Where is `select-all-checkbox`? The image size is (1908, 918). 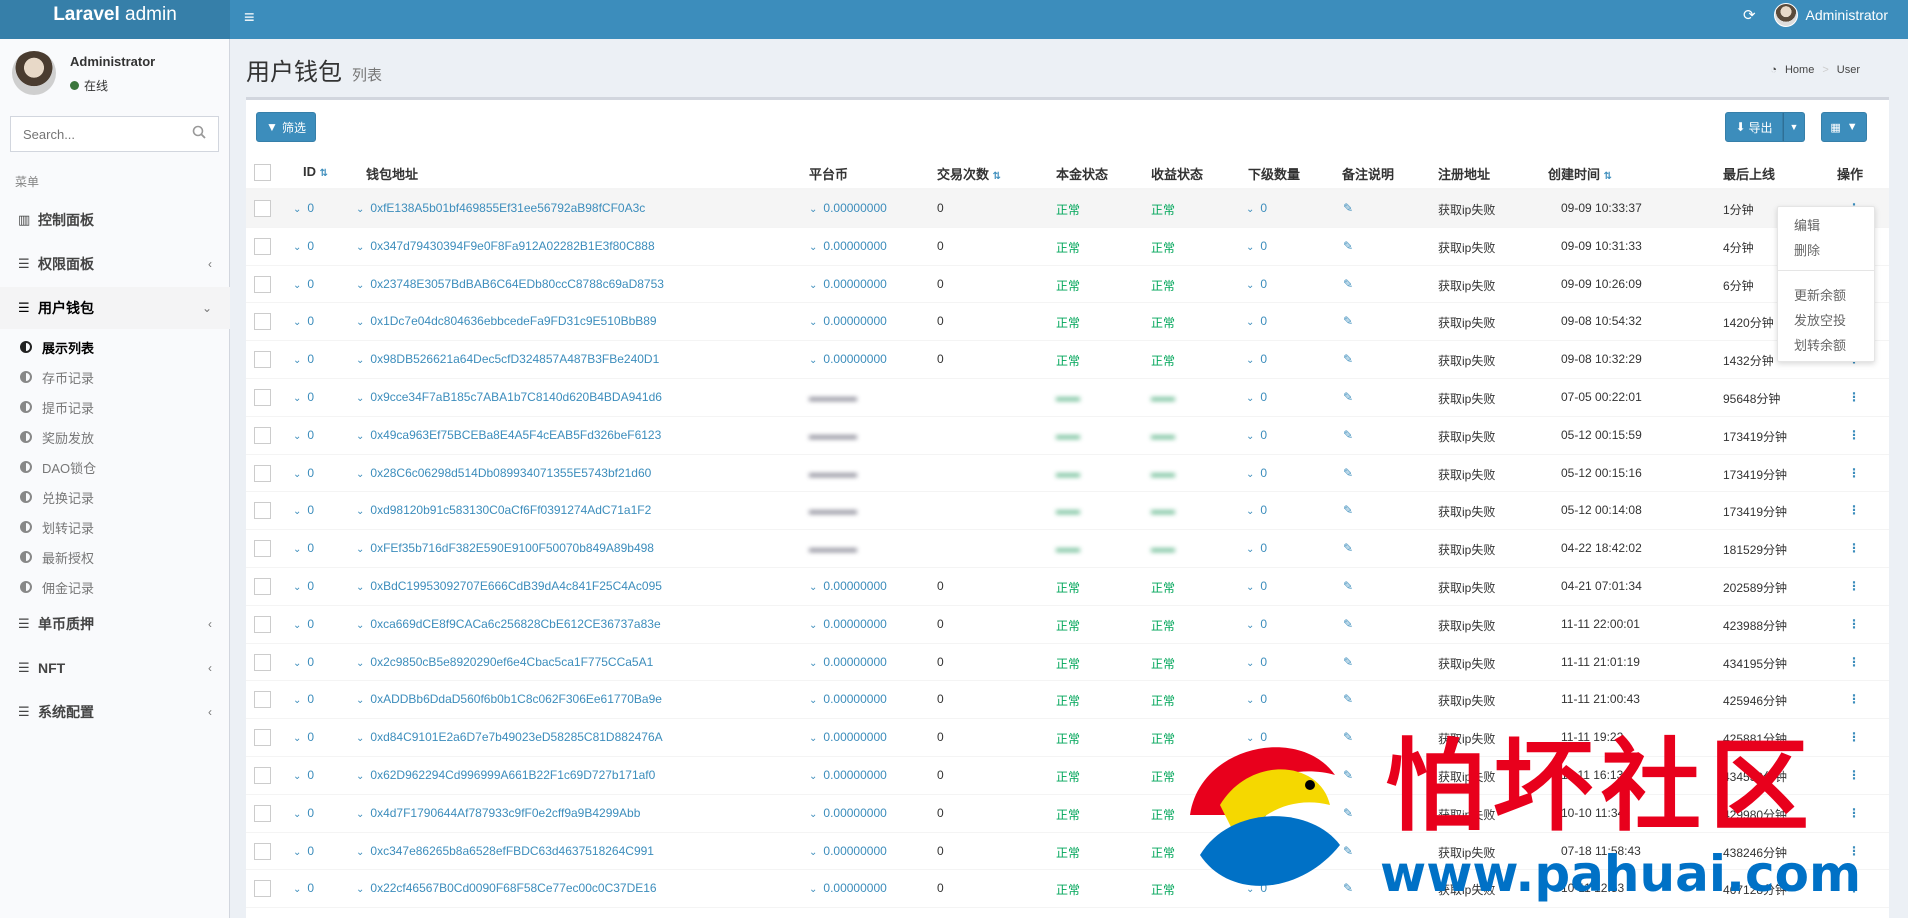
select-all-checkbox is located at coordinates (262, 172).